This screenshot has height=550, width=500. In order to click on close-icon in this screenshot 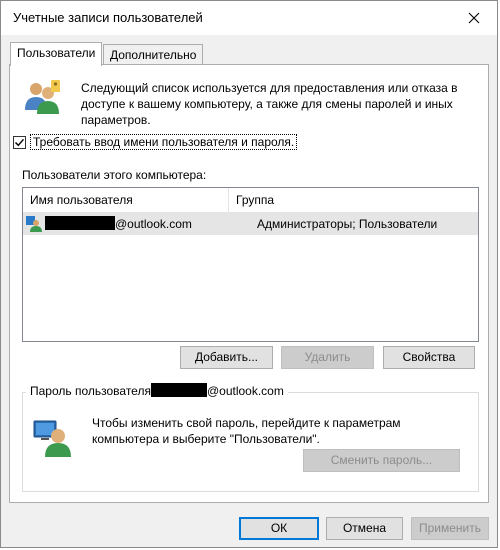, I will do `click(474, 18)`.